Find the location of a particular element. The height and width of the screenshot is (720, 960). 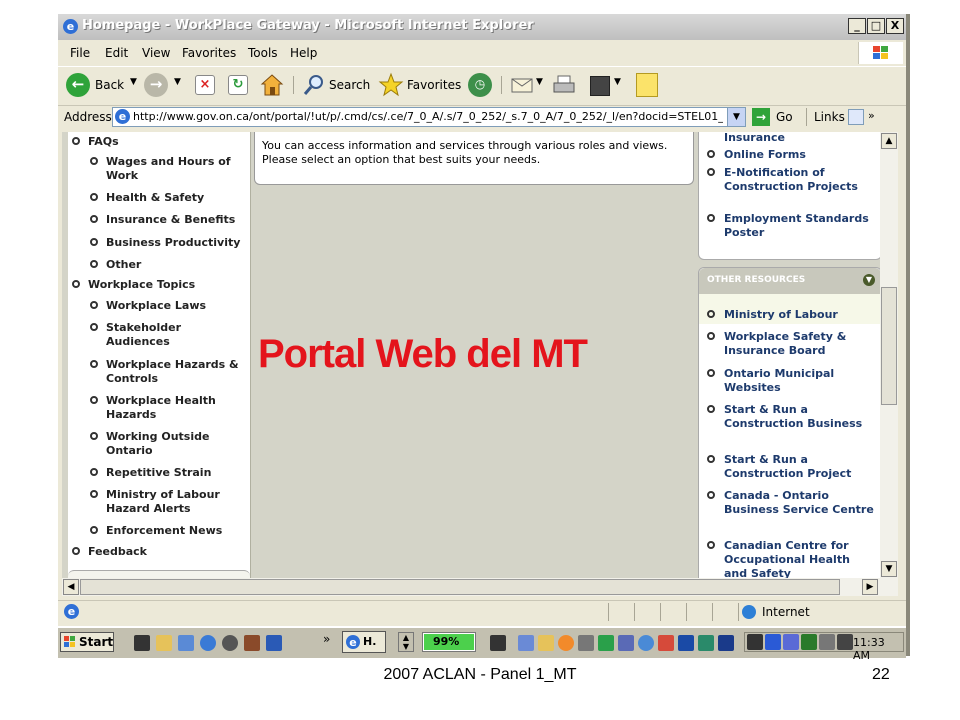

tray-square-icon is located at coordinates (726, 643).